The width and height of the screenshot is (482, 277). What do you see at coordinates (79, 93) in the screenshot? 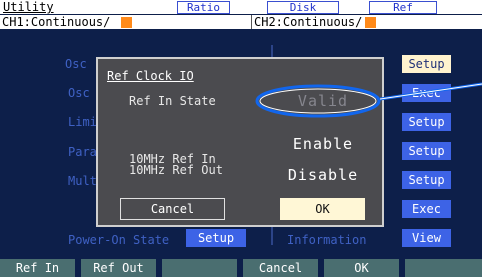
I see `menu-label-osc-2: Osc` at bounding box center [79, 93].